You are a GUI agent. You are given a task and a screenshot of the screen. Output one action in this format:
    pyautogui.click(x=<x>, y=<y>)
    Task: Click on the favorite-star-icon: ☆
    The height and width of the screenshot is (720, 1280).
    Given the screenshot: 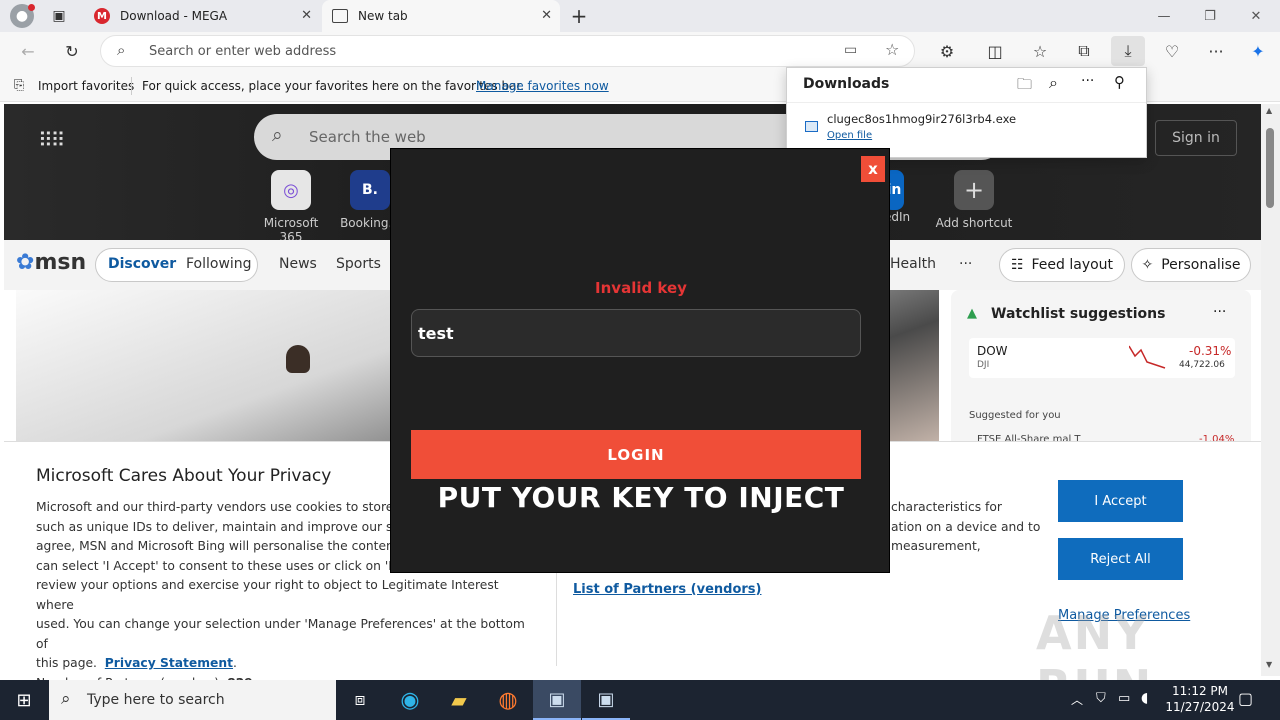 What is the action you would take?
    pyautogui.click(x=892, y=49)
    